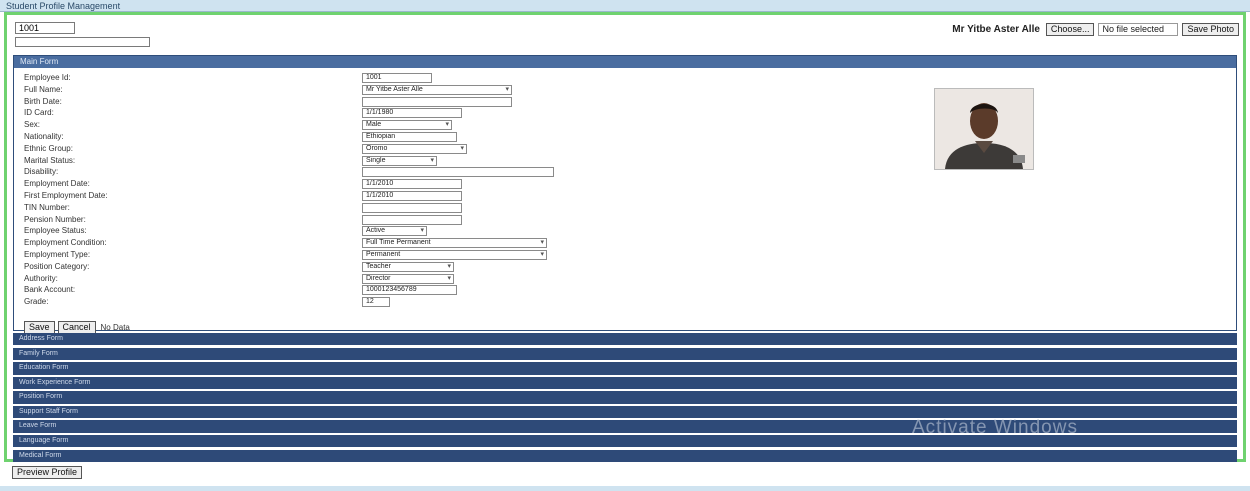 Image resolution: width=1250 pixels, height=491 pixels. Describe the element at coordinates (304, 220) in the screenshot. I see `form-row: Pension Number:` at that location.